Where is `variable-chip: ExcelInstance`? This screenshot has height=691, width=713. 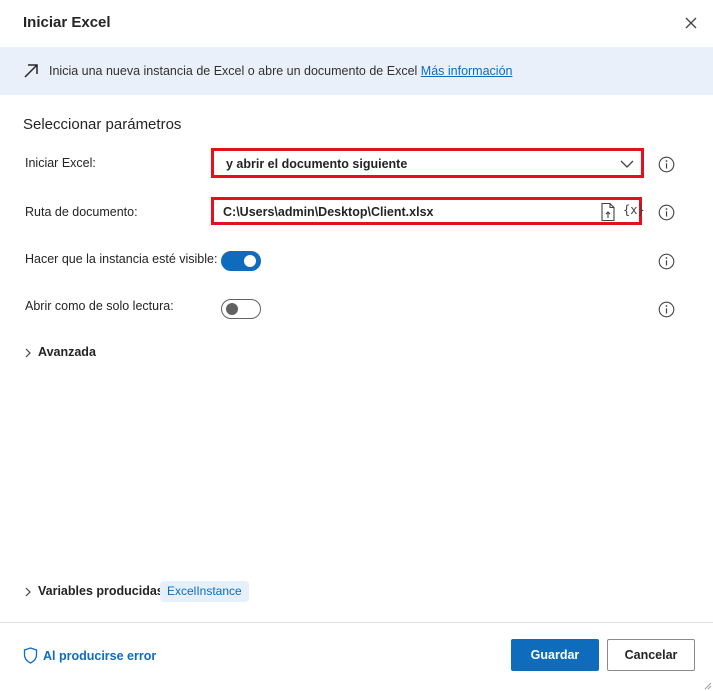
variable-chip: ExcelInstance is located at coordinates (204, 591).